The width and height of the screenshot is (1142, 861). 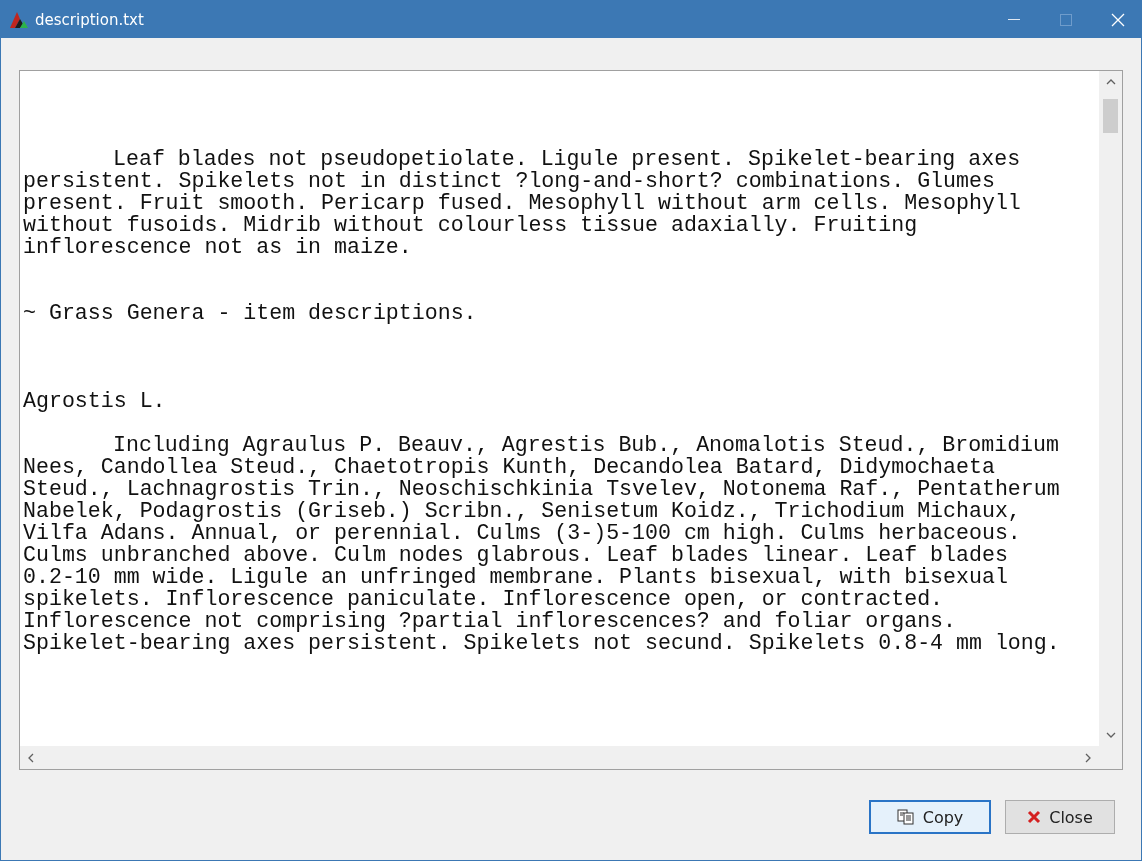 What do you see at coordinates (95, 401) in the screenshot?
I see `text-line: Agrostis L.` at bounding box center [95, 401].